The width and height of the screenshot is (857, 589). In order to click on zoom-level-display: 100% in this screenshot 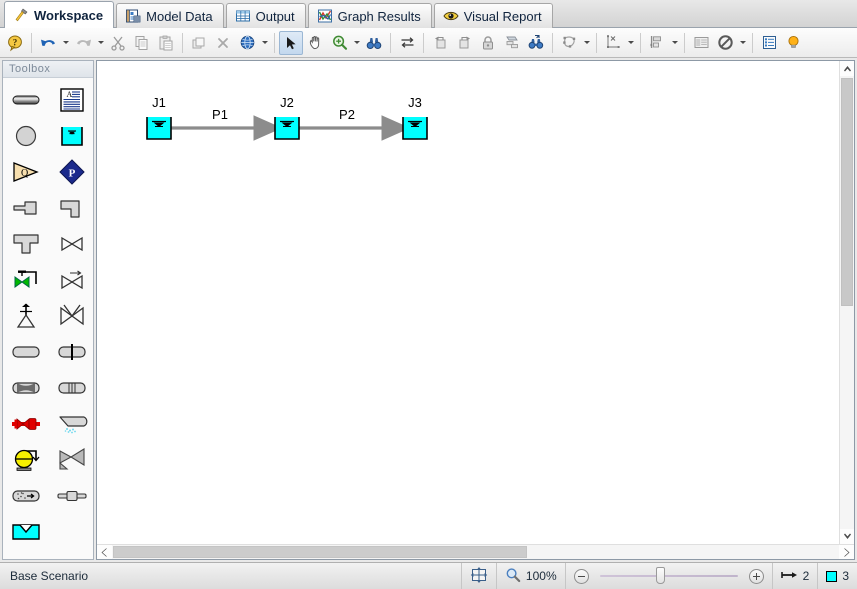, I will do `click(531, 576)`.